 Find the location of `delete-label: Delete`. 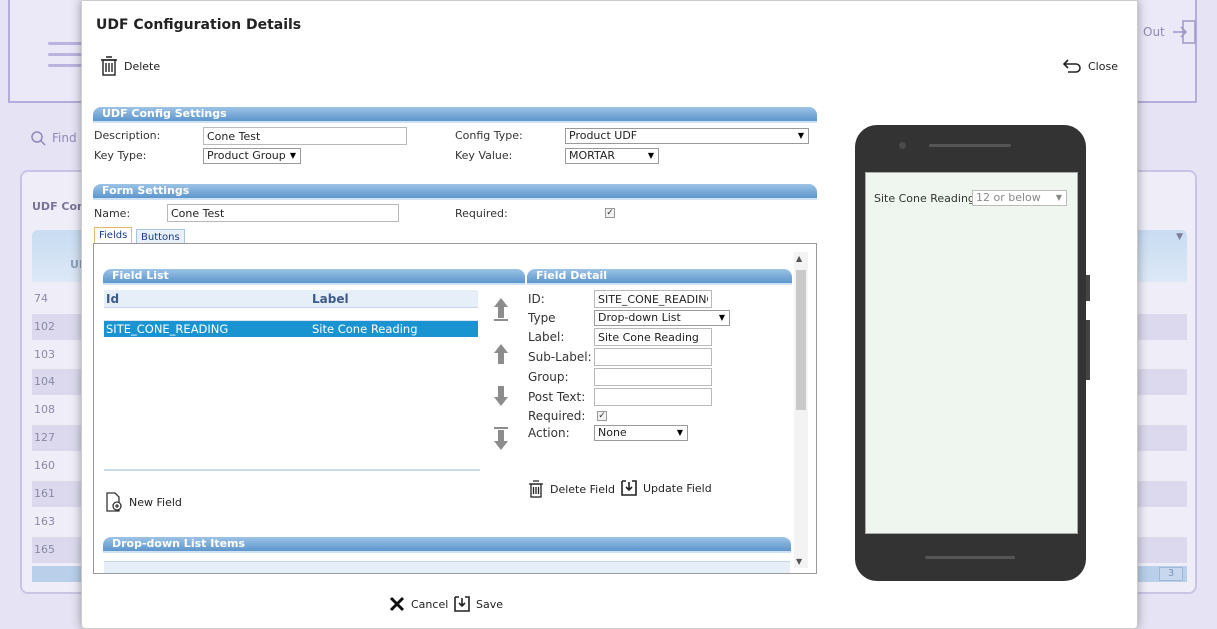

delete-label: Delete is located at coordinates (142, 66).